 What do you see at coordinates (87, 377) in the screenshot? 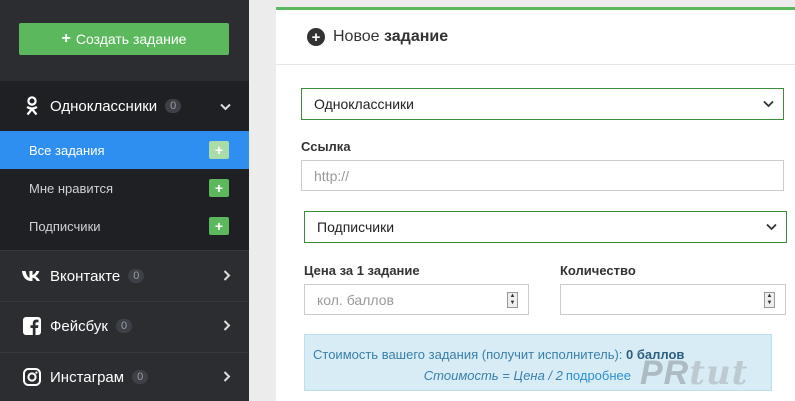
I see `group-label: Инстаграм` at bounding box center [87, 377].